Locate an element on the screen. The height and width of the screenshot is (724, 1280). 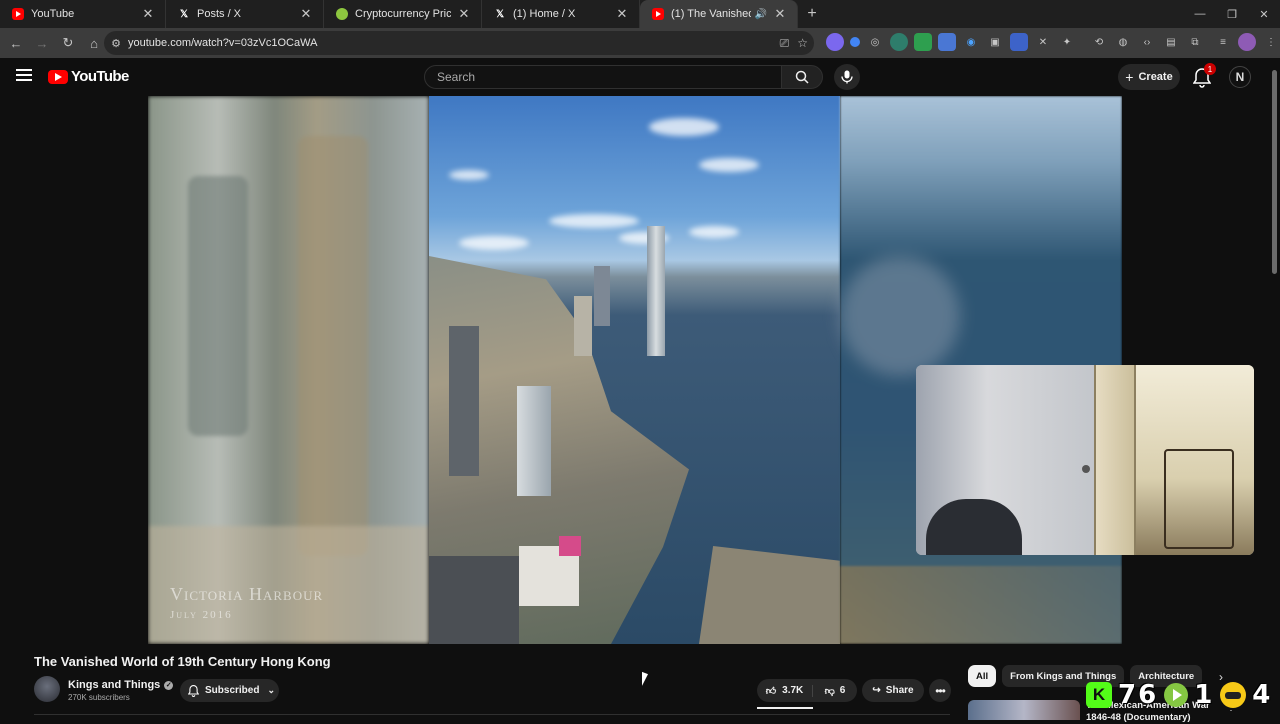
verified-check-icon: ✓ is located at coordinates (169, 685).